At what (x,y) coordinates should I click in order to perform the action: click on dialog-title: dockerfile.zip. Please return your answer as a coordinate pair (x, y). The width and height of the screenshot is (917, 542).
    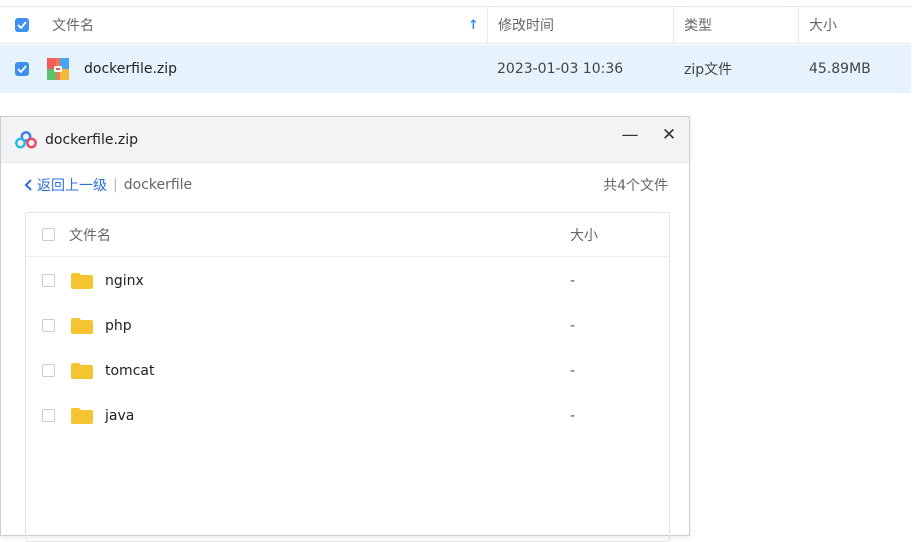
    Looking at the image, I should click on (92, 139).